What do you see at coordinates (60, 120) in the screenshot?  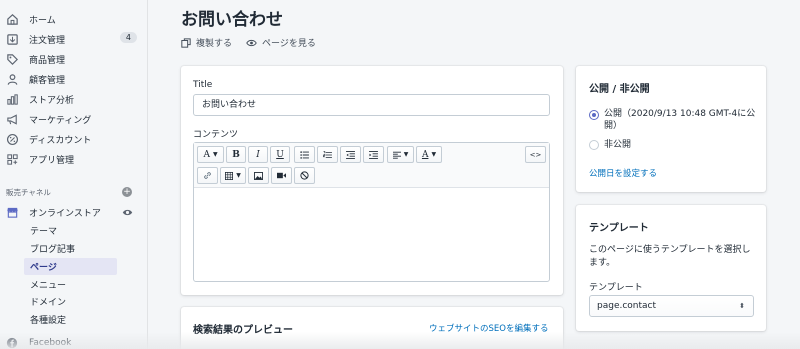 I see `sidebar-item-label: マーケティング` at bounding box center [60, 120].